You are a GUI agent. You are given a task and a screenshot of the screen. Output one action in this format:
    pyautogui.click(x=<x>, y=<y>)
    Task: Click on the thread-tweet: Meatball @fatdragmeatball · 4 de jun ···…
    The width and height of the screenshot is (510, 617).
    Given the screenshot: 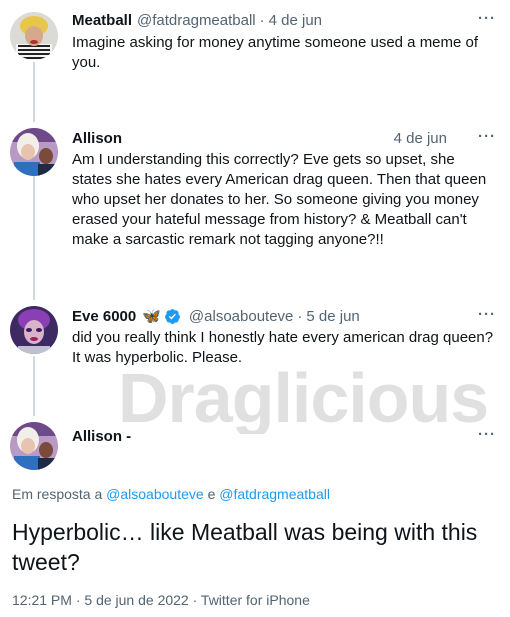 What is the action you would take?
    pyautogui.click(x=255, y=45)
    